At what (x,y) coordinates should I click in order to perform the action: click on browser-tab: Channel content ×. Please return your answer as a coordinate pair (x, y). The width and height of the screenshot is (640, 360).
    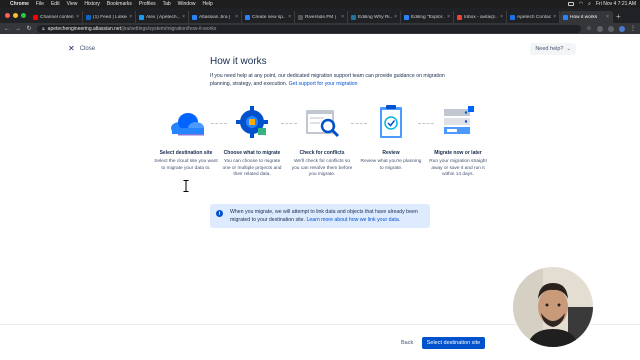
    Looking at the image, I should click on (56, 17).